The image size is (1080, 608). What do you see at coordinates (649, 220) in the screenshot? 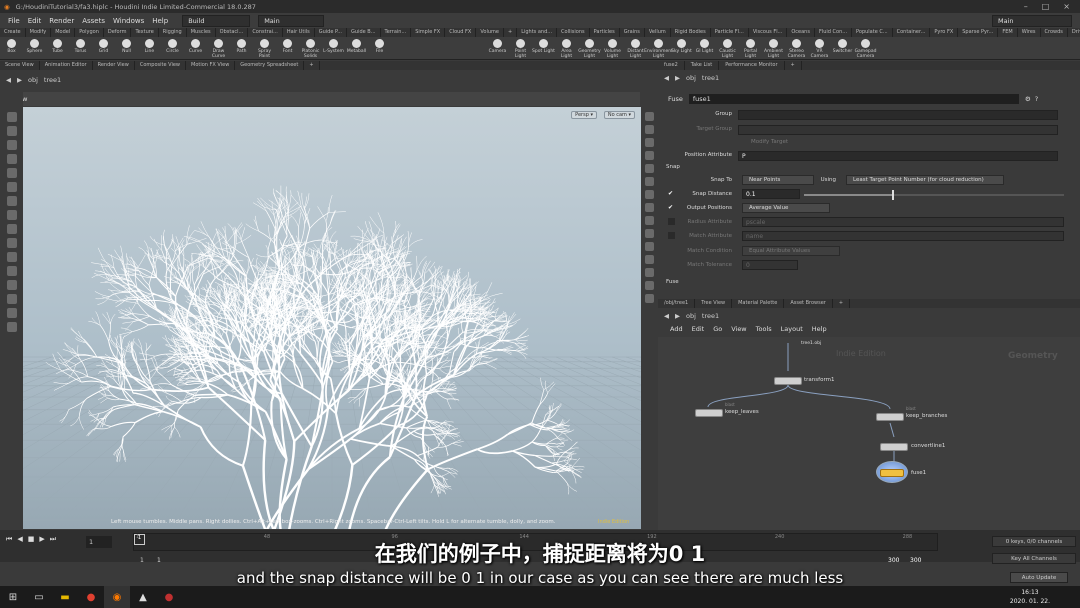
I see `backface-icon` at bounding box center [649, 220].